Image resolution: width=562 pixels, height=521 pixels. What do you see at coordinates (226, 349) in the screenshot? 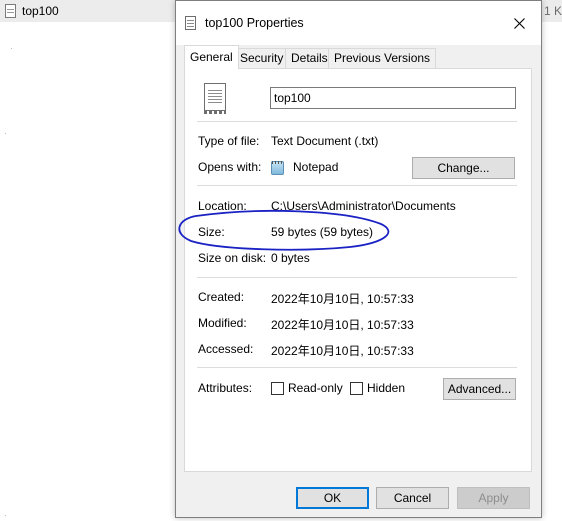
I see `accessed-label: Accessed:` at bounding box center [226, 349].